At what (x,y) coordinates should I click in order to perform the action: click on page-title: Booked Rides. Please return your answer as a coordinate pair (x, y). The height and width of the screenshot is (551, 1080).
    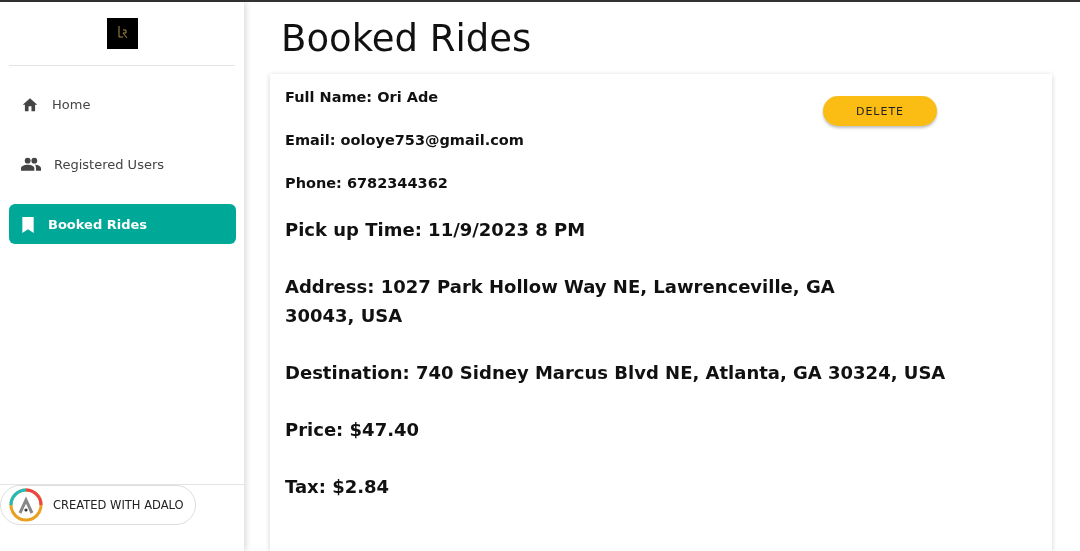
    Looking at the image, I should click on (407, 39).